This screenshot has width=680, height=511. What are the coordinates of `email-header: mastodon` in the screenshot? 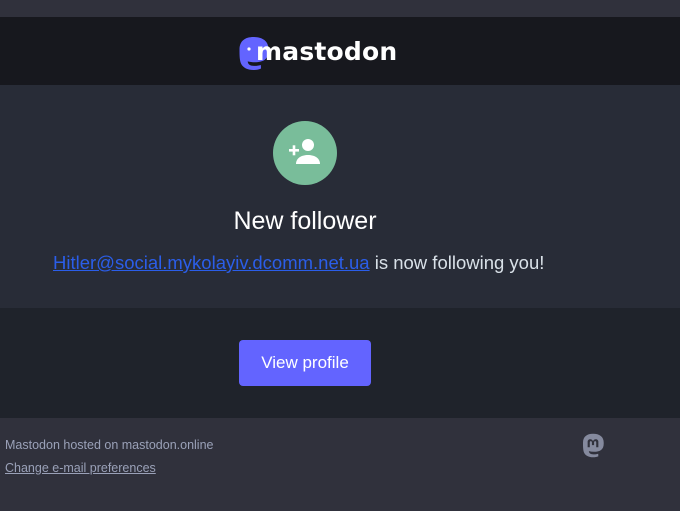 It's located at (340, 51).